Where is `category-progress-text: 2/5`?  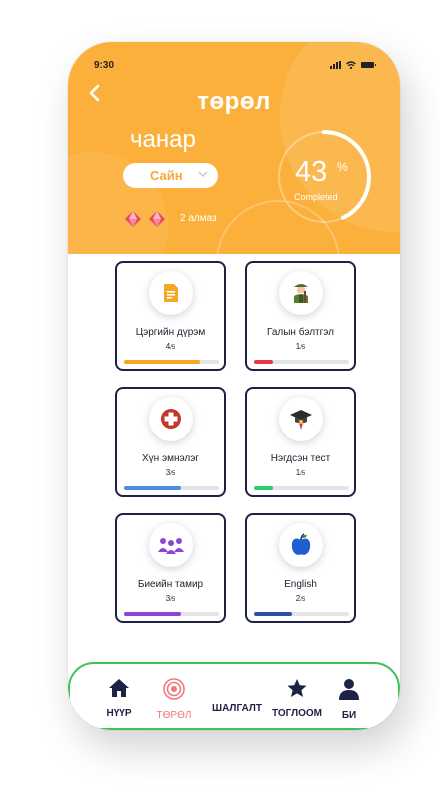
category-progress-text: 2/5 is located at coordinates (300, 598).